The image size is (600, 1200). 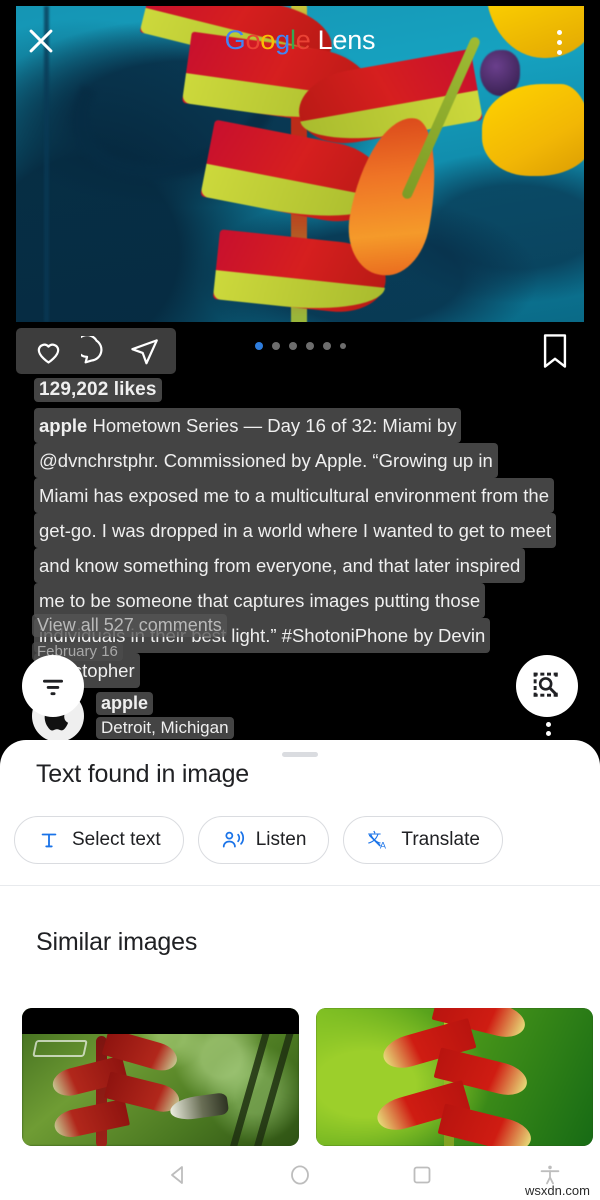 What do you see at coordinates (281, 839) in the screenshot?
I see `listen-label: Listen` at bounding box center [281, 839].